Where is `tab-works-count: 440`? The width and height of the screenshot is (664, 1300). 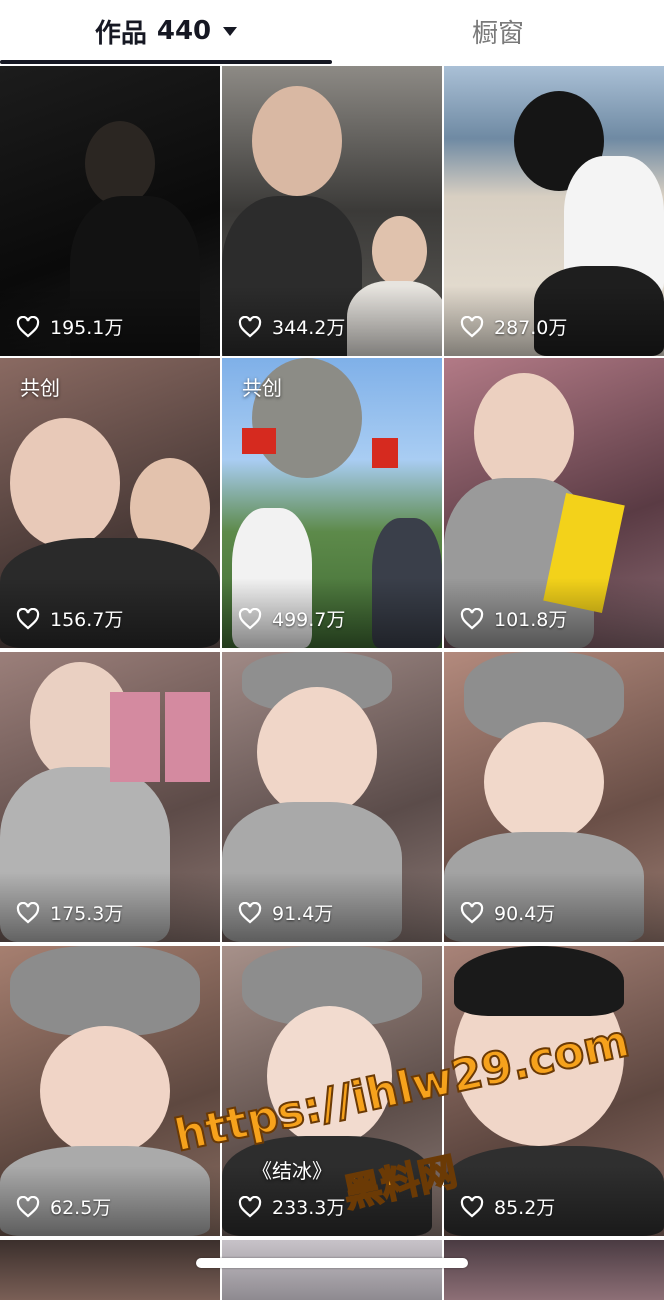 tab-works-count: 440 is located at coordinates (184, 31).